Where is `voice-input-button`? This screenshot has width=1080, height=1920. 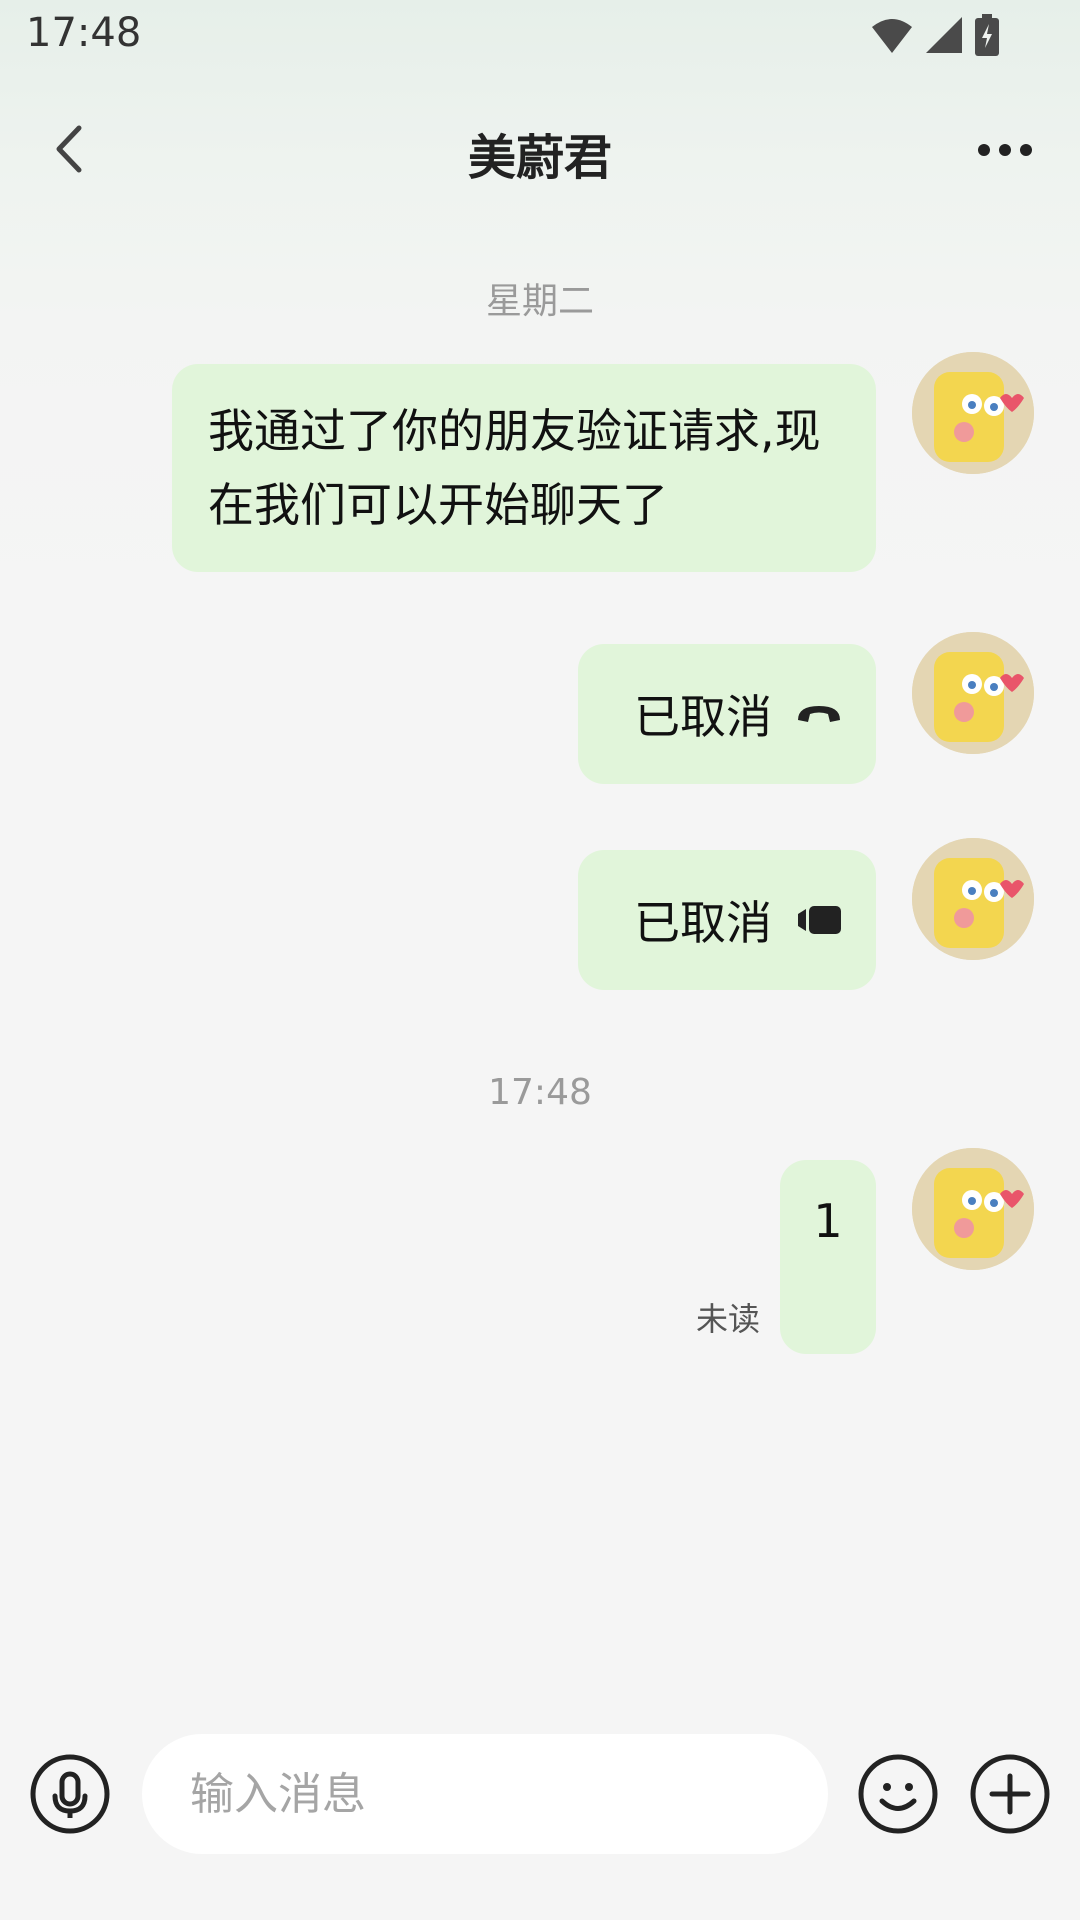 voice-input-button is located at coordinates (70, 1794).